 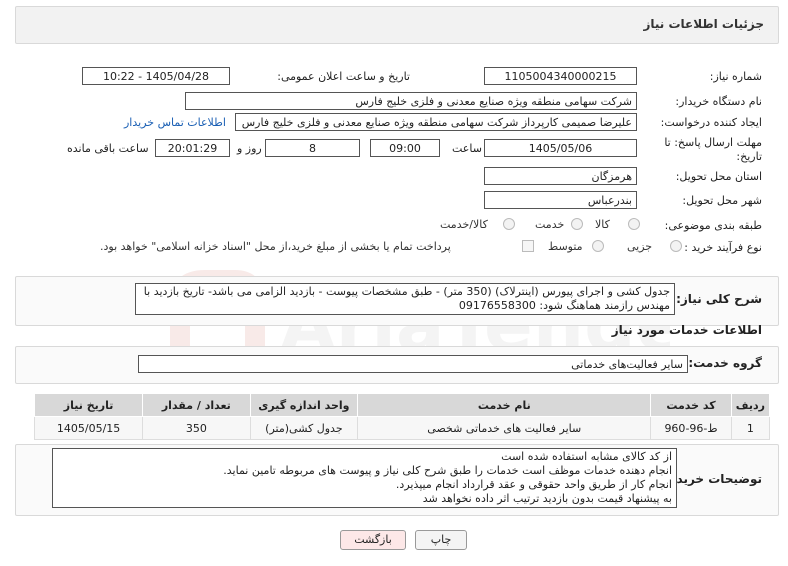 What do you see at coordinates (405, 148) in the screenshot?
I see `deadline-time-field: 09:00` at bounding box center [405, 148].